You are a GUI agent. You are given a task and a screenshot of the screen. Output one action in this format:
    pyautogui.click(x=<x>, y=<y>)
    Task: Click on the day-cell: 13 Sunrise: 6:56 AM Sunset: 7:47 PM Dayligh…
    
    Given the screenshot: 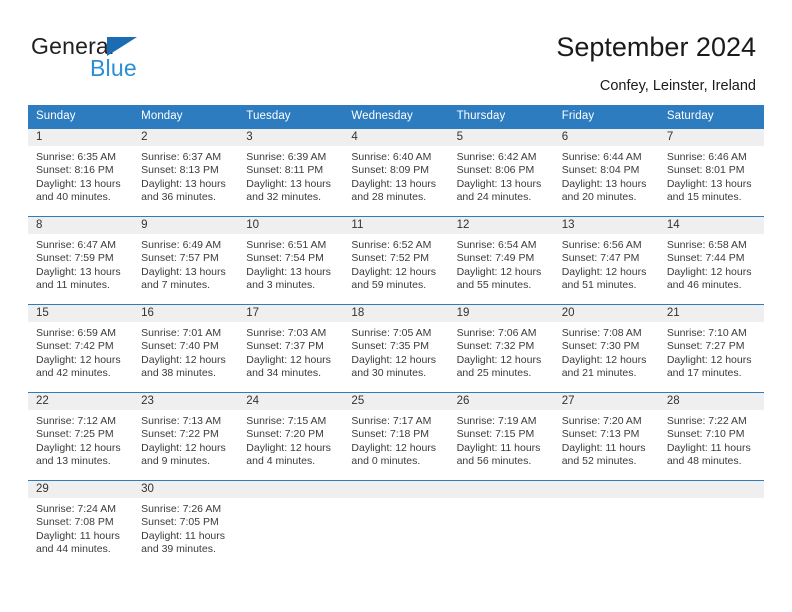 What is the action you would take?
    pyautogui.click(x=606, y=260)
    